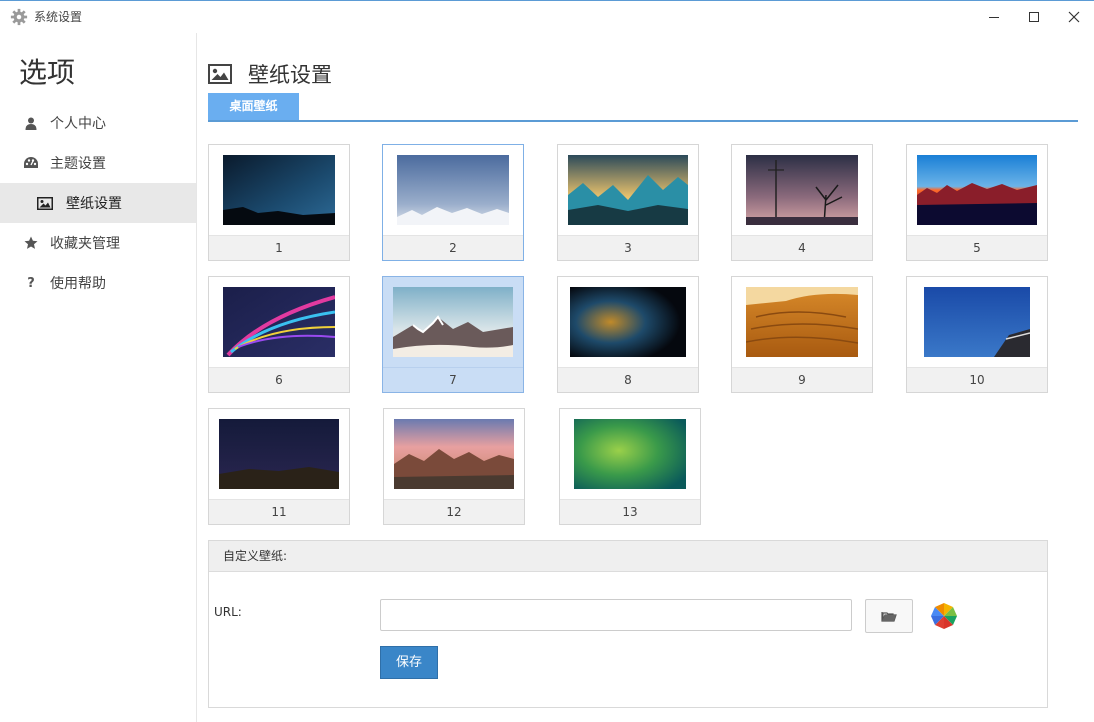 The width and height of the screenshot is (1094, 722). Describe the element at coordinates (78, 164) in the screenshot. I see `sidebar-item-label: 主题设置` at that location.